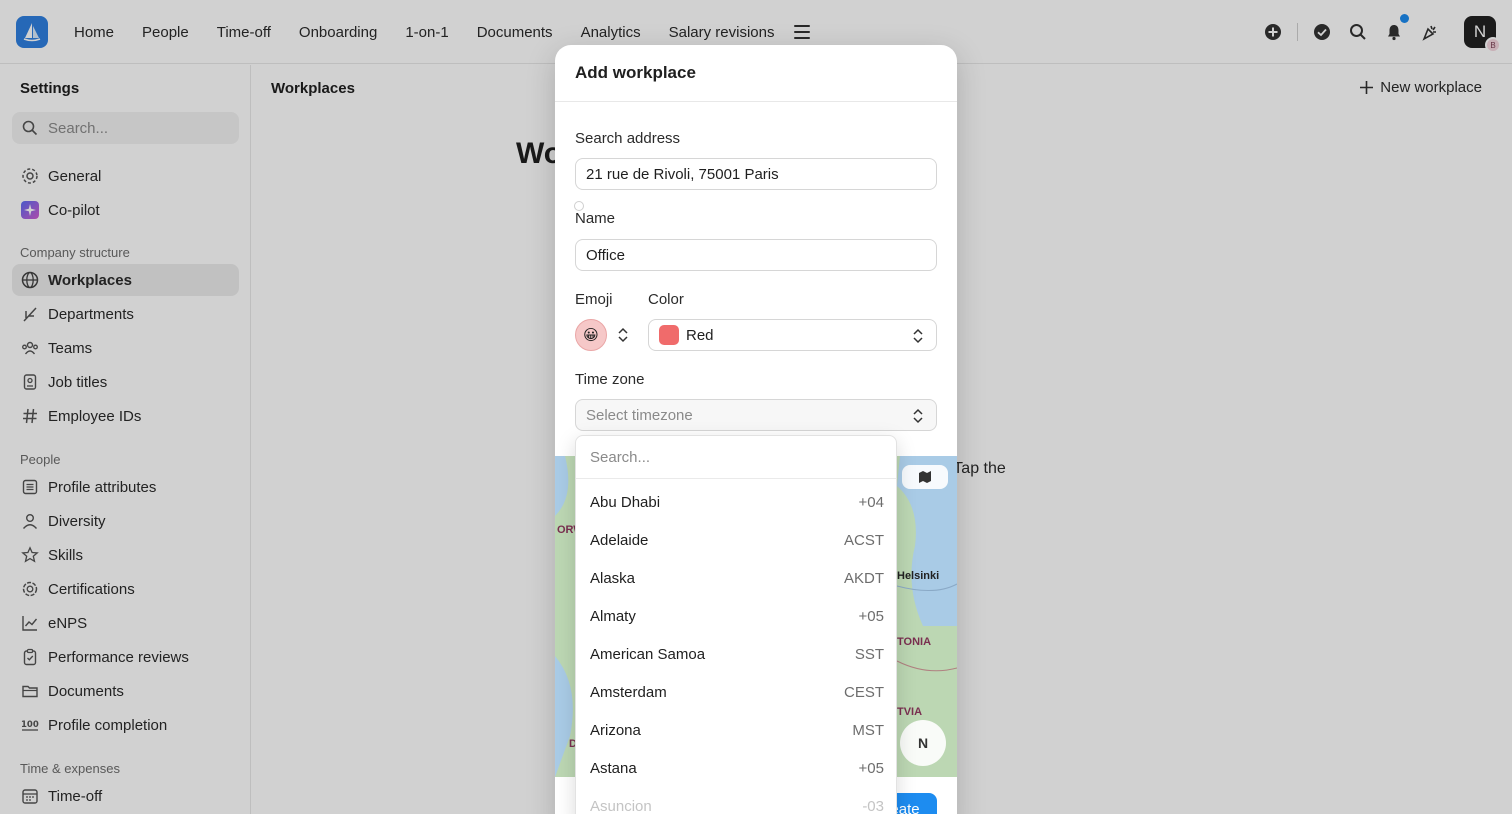  I want to click on compass-icon: N, so click(923, 743).